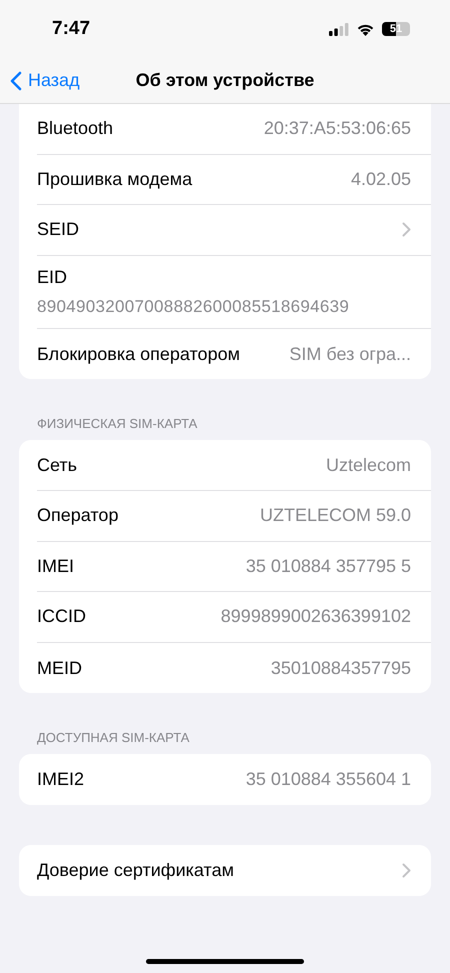 This screenshot has width=450, height=973. What do you see at coordinates (339, 29) in the screenshot?
I see `signal-icon` at bounding box center [339, 29].